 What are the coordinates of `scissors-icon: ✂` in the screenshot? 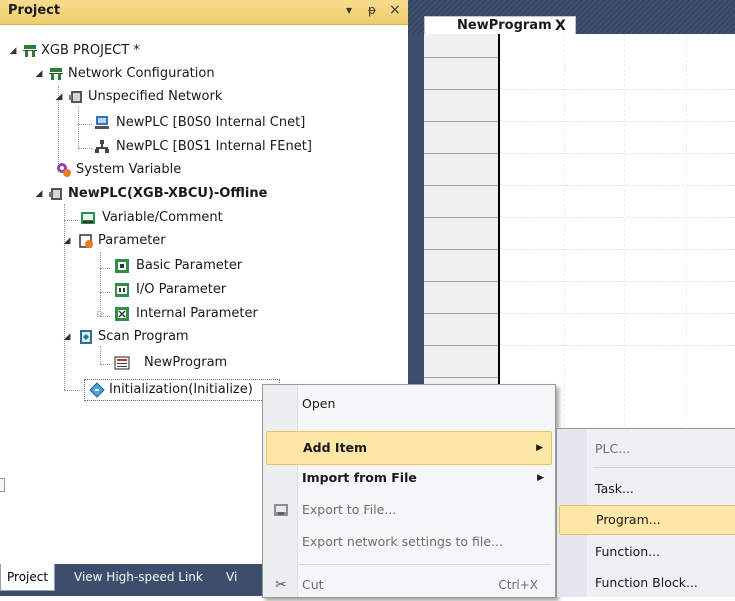 It's located at (281, 585).